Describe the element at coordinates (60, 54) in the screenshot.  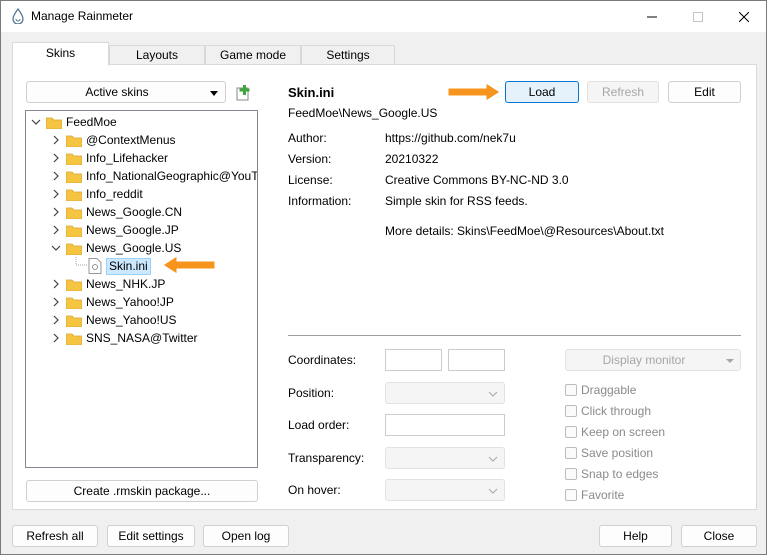
I see `tab-skins: Skins` at that location.